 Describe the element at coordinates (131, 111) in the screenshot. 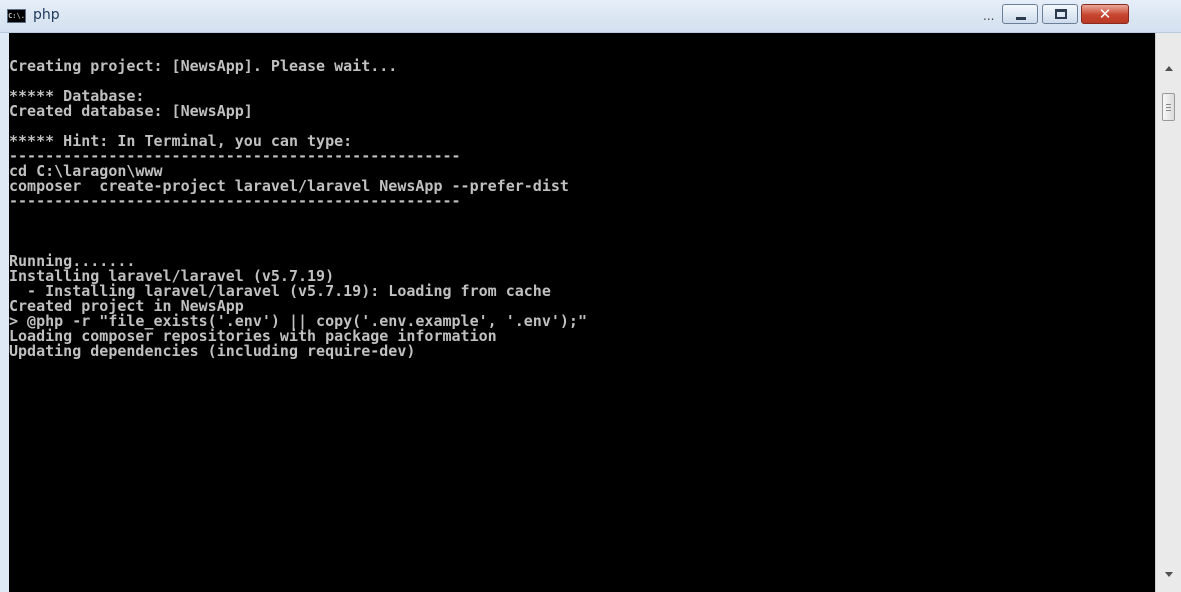

I see `console-line: Created database: [NewsApp]` at that location.